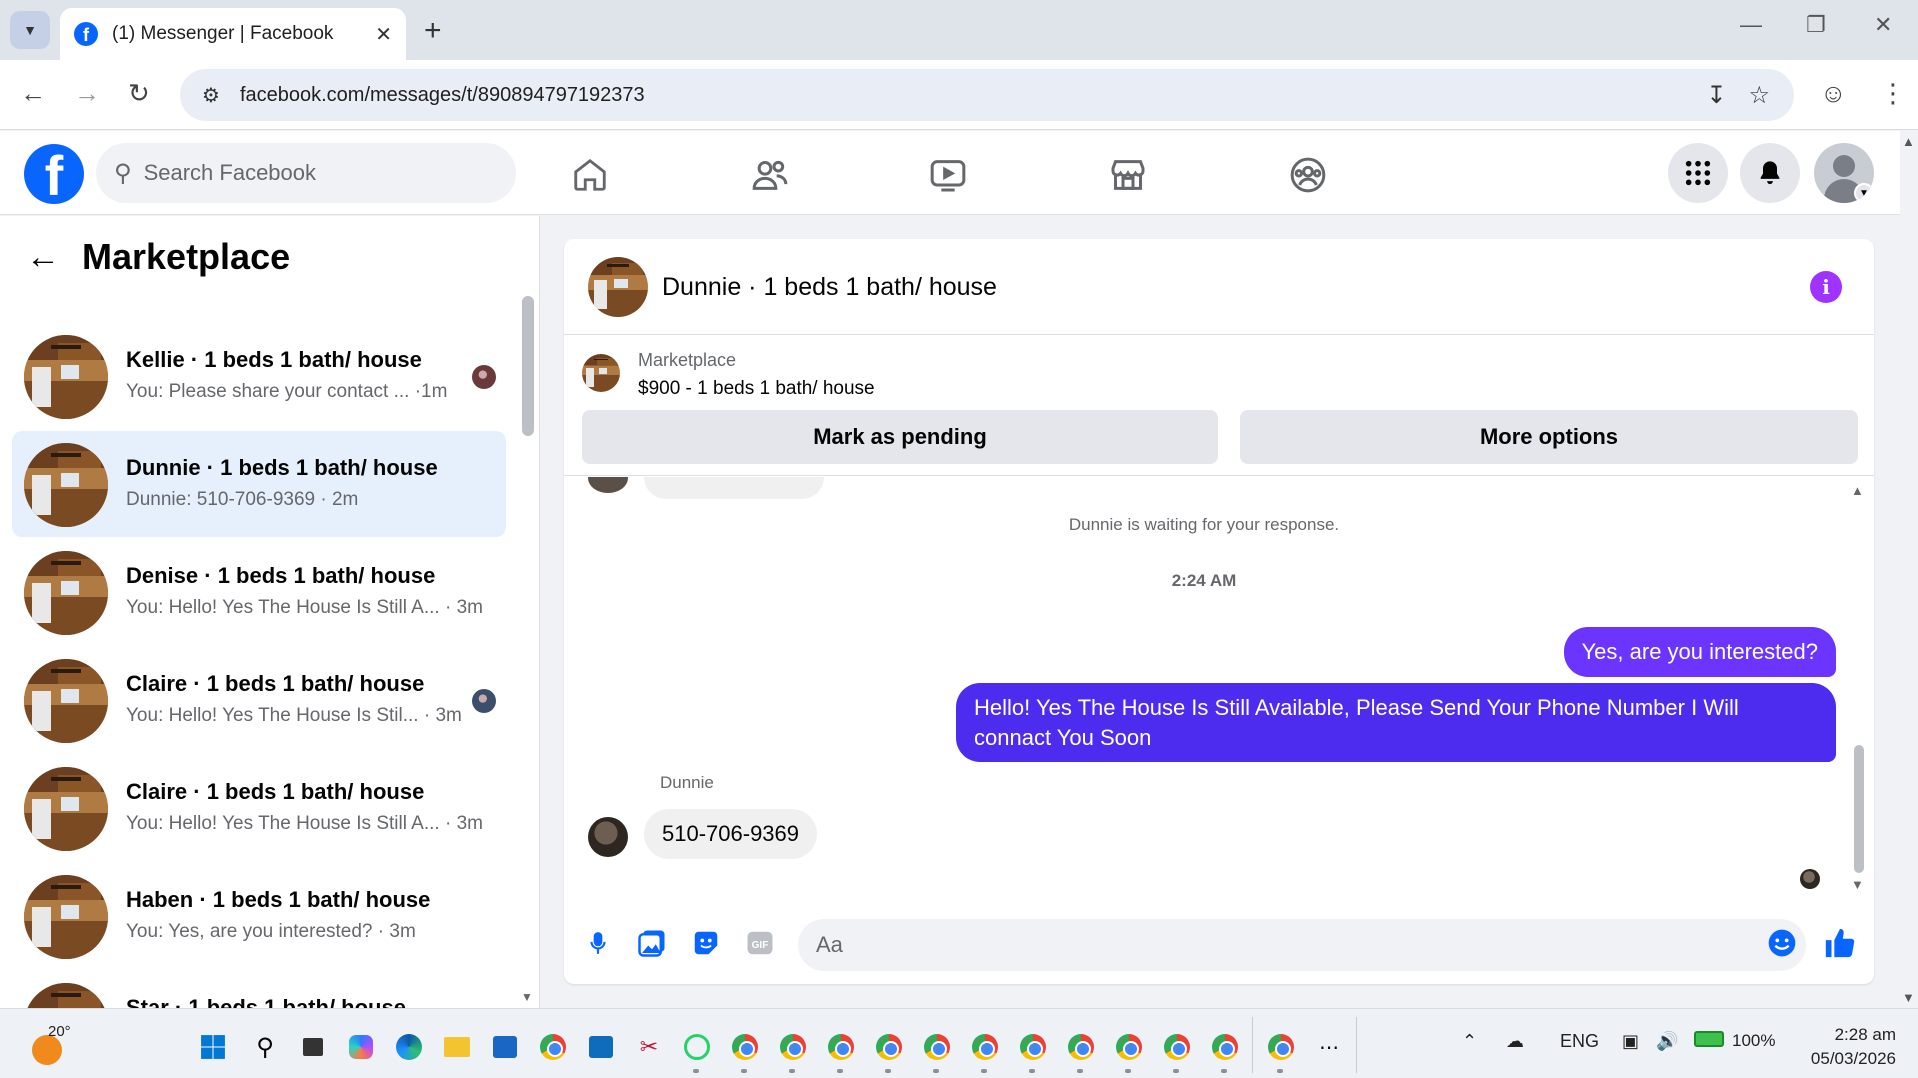 Image resolution: width=1918 pixels, height=1078 pixels. What do you see at coordinates (1759, 95) in the screenshot?
I see `bookmark-star-icon: ☆` at bounding box center [1759, 95].